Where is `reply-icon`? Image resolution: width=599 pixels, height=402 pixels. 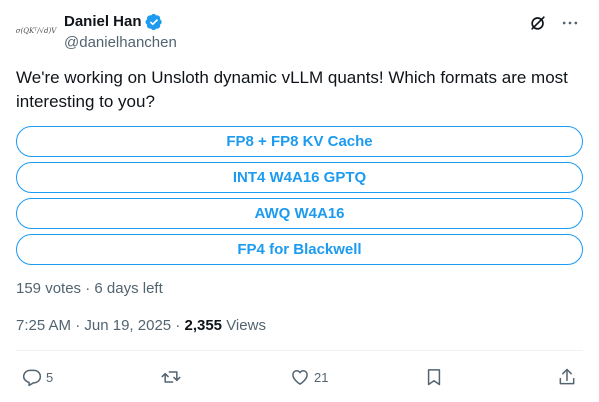
reply-icon is located at coordinates (32, 377).